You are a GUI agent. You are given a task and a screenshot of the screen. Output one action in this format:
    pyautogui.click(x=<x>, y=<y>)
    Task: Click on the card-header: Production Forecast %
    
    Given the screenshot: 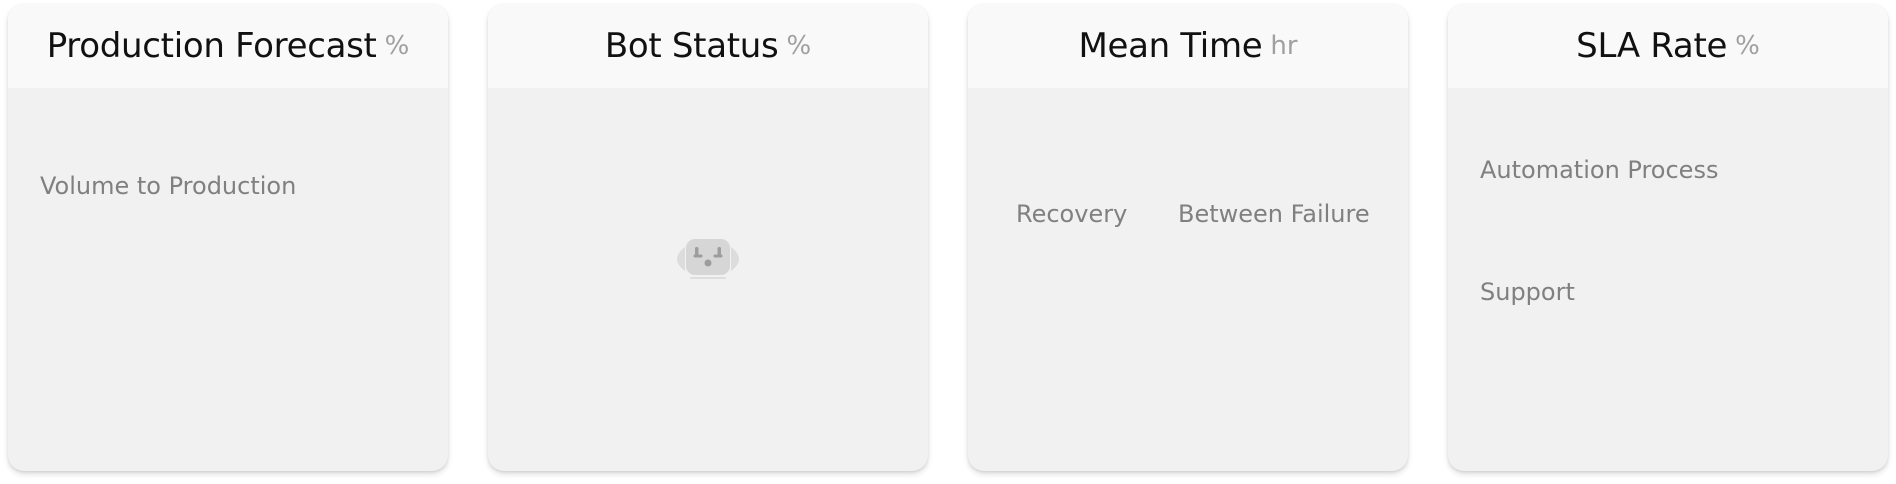 What is the action you would take?
    pyautogui.click(x=228, y=46)
    